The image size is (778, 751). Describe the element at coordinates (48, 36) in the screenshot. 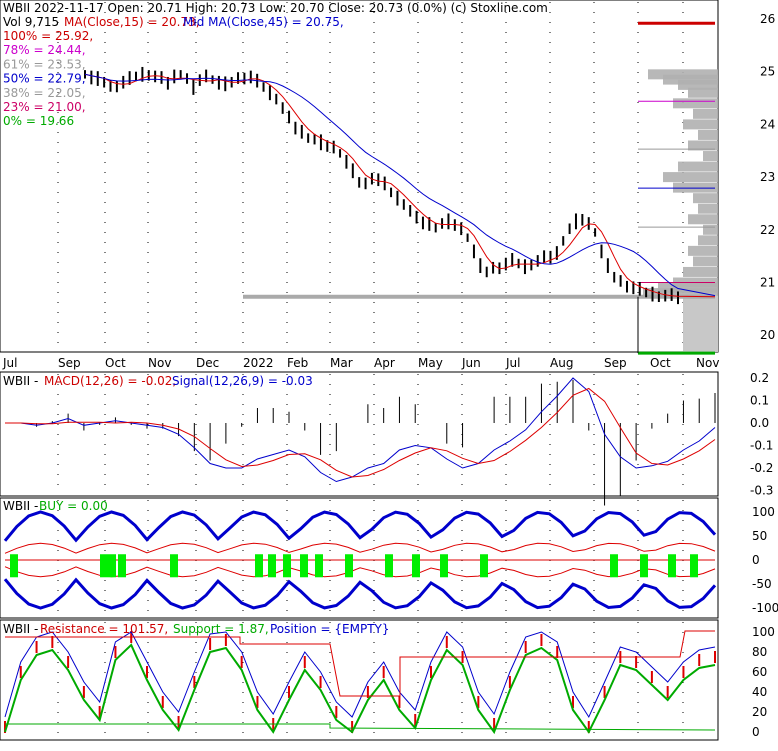

I see `fib-label: 100% = 25.92,` at that location.